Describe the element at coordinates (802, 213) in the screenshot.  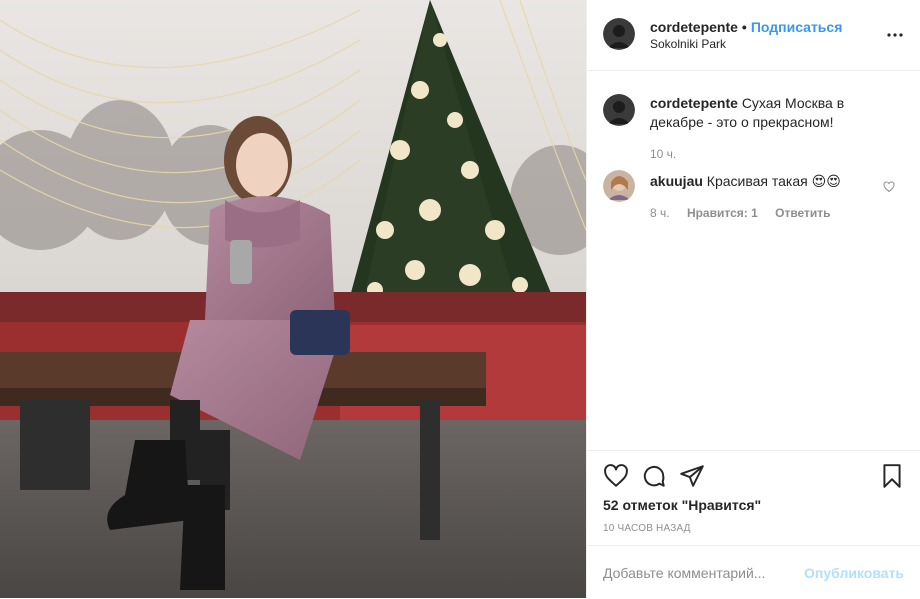
I see `reply-button: Ответить` at that location.